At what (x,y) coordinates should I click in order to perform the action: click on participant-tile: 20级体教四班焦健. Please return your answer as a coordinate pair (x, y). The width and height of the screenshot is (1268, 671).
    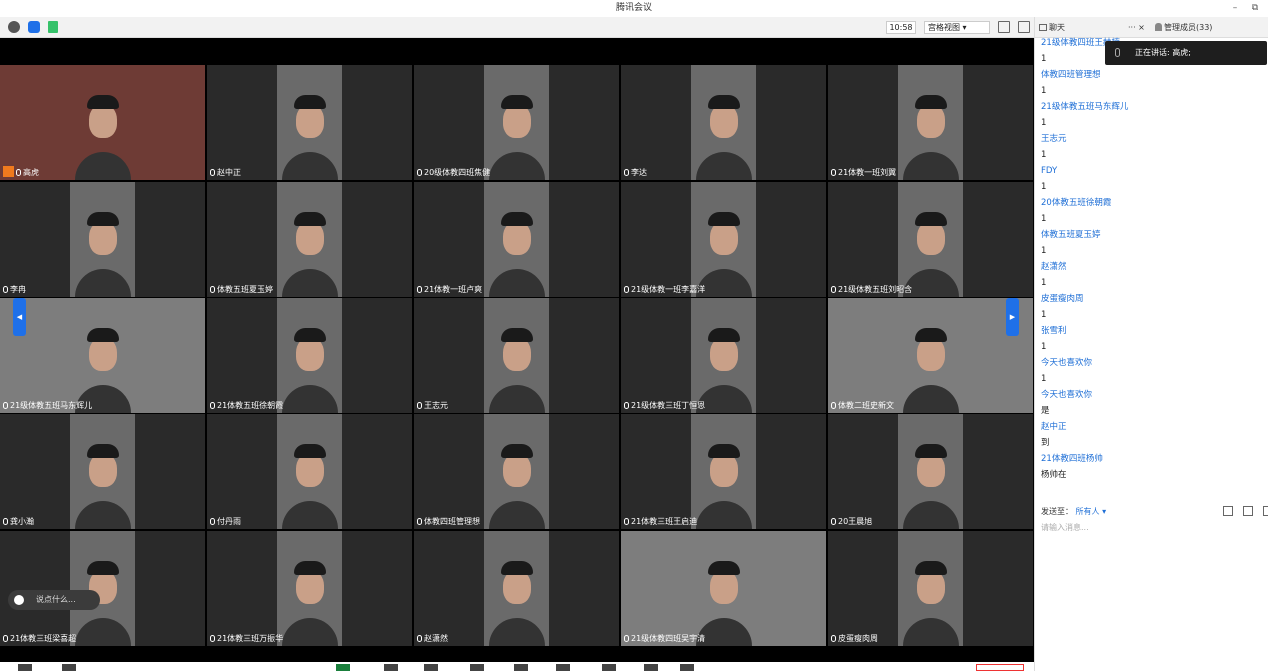
    Looking at the image, I should click on (516, 122).